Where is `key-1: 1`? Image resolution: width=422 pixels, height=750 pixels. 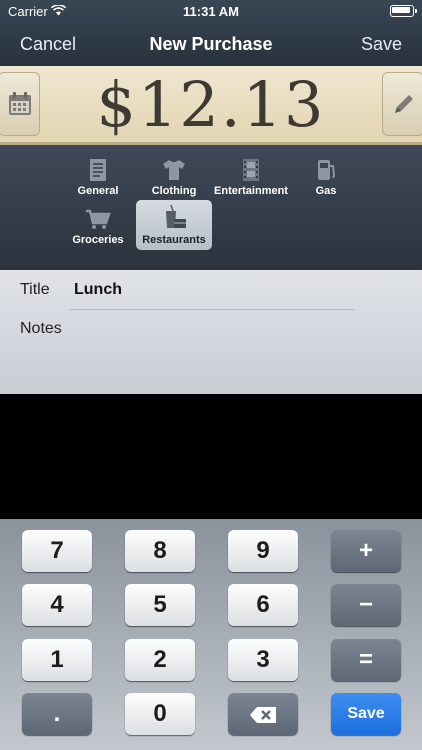 key-1: 1 is located at coordinates (57, 660).